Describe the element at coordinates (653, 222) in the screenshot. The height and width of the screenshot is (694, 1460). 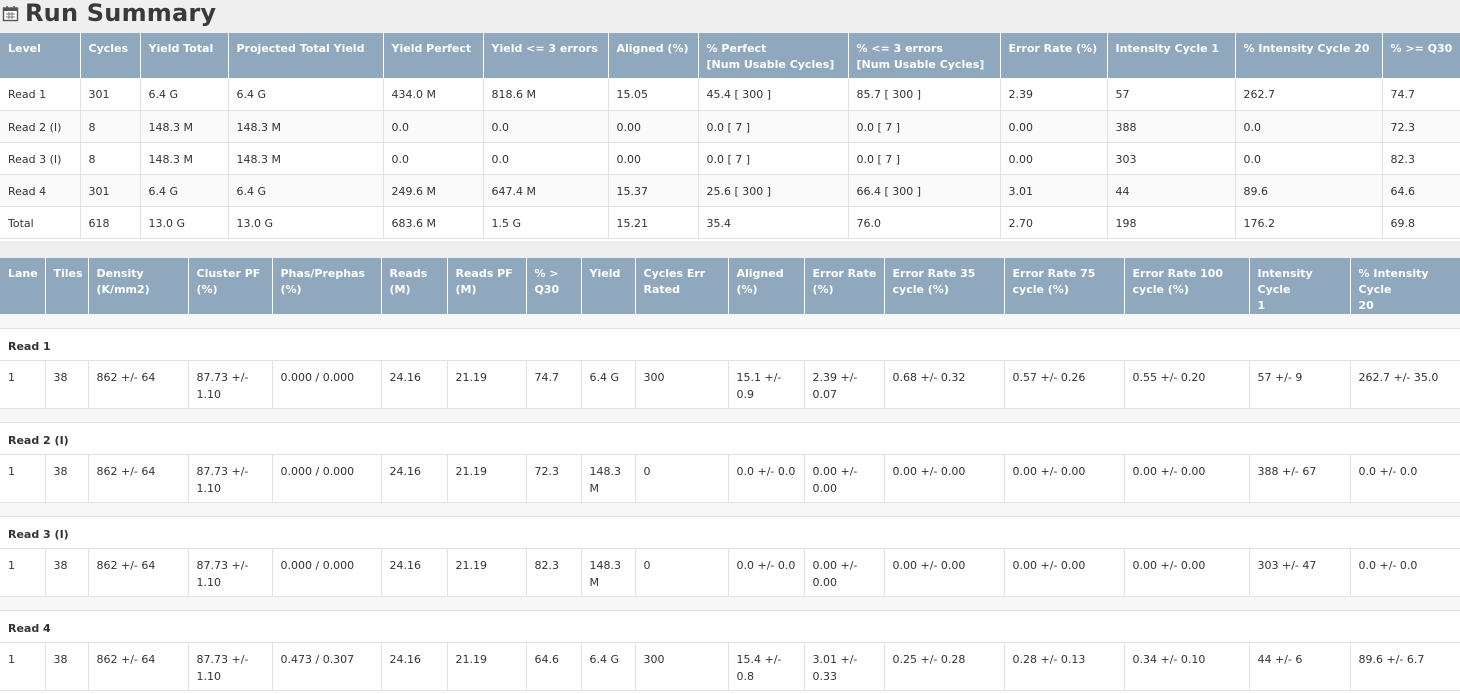
I see `table-cell: 15.21` at that location.